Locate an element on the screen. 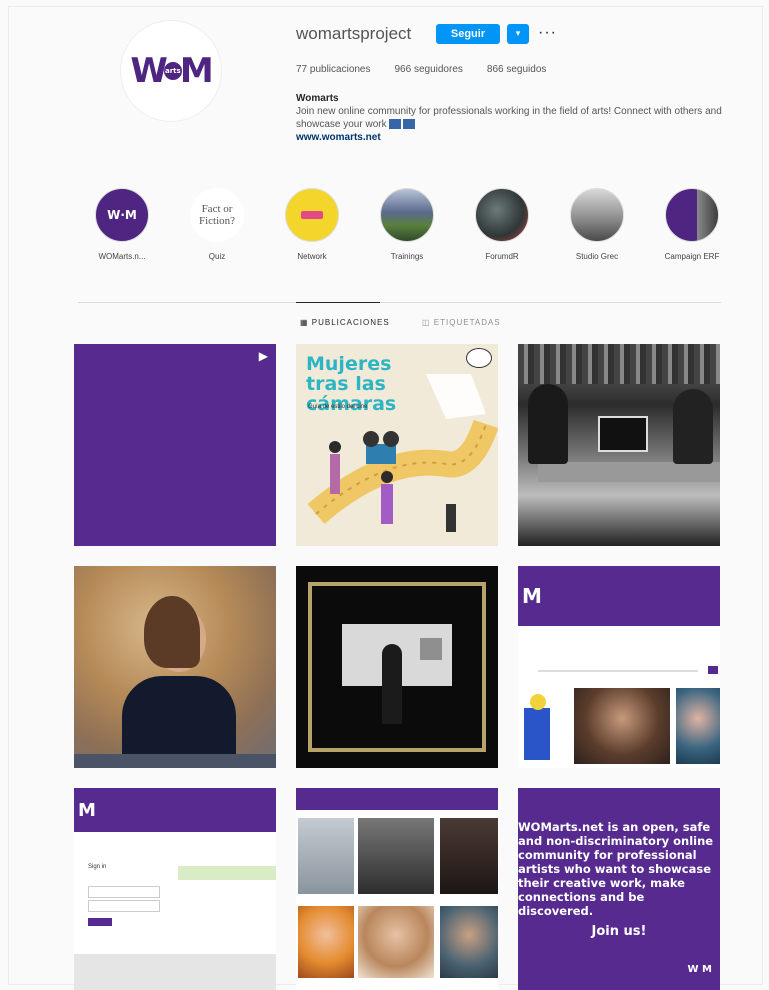 The image size is (769, 990). tab-posts: ▦ PUBLICACIONES is located at coordinates (345, 322).